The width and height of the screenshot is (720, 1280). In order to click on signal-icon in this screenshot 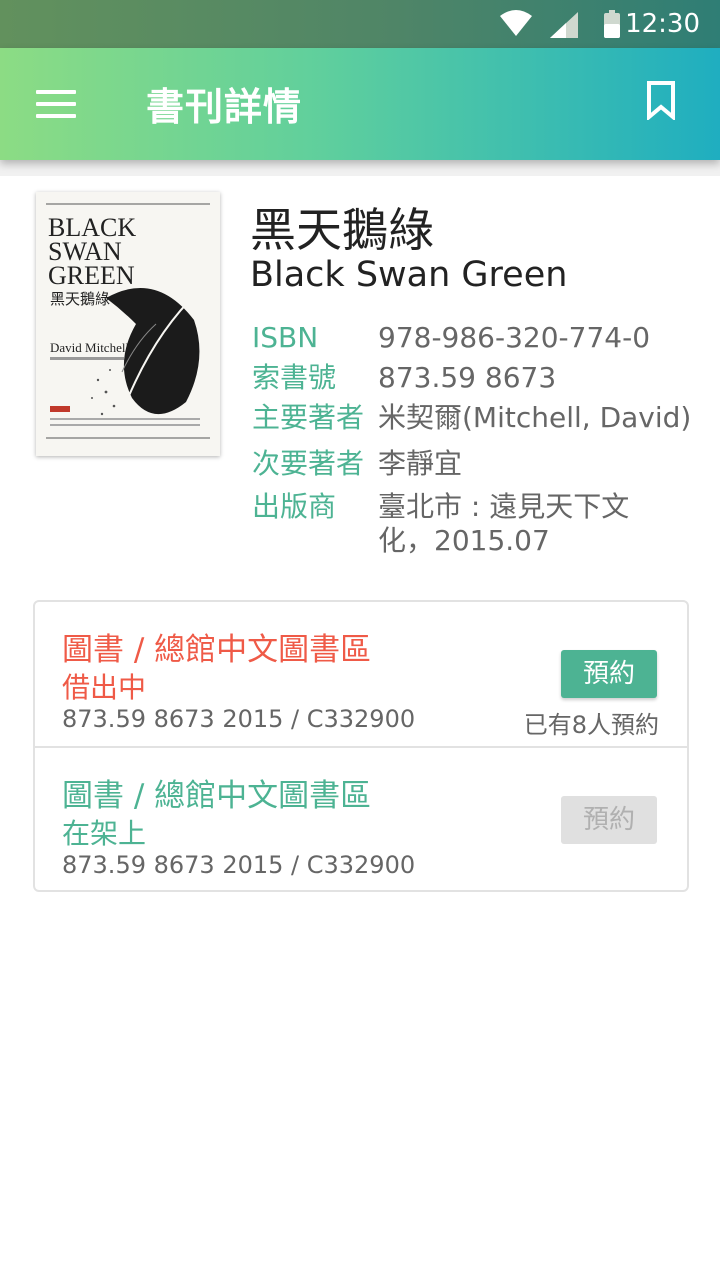, I will do `click(564, 27)`.